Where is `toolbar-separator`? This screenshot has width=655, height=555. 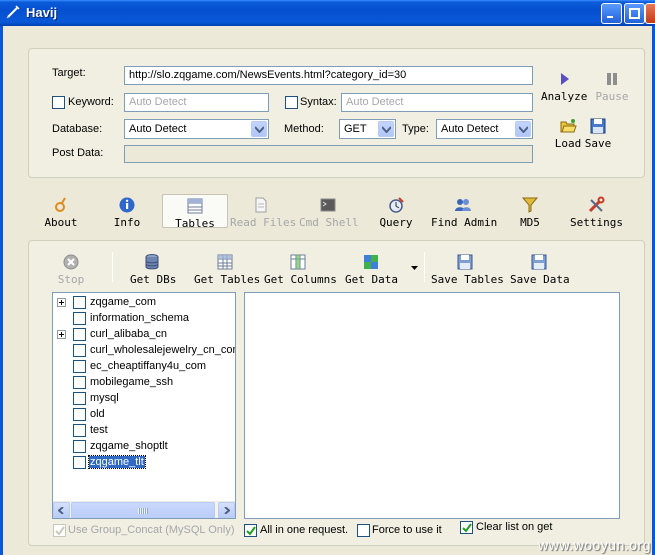
toolbar-separator is located at coordinates (112, 267).